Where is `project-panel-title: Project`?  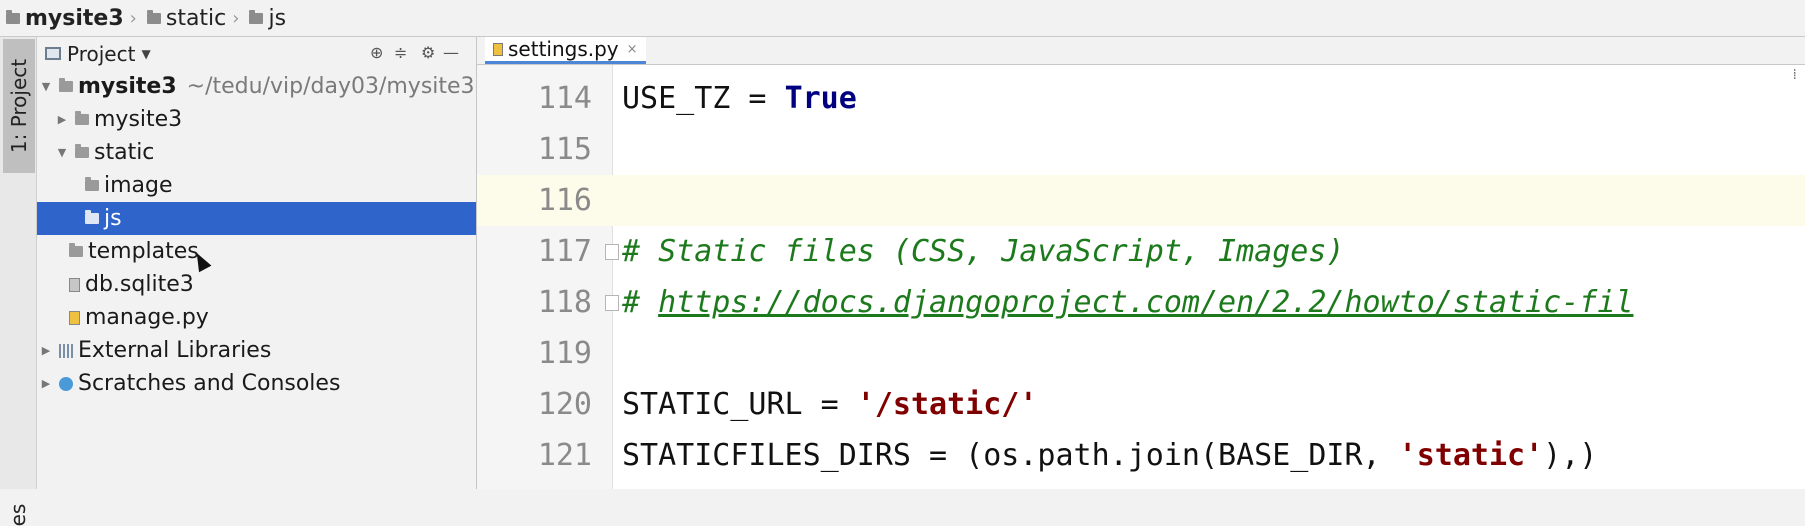 project-panel-title: Project is located at coordinates (101, 54).